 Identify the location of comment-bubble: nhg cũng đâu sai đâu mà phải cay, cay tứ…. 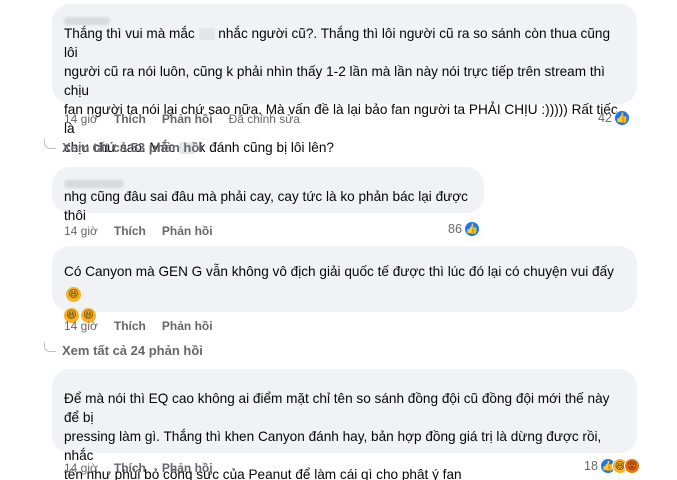
(268, 195).